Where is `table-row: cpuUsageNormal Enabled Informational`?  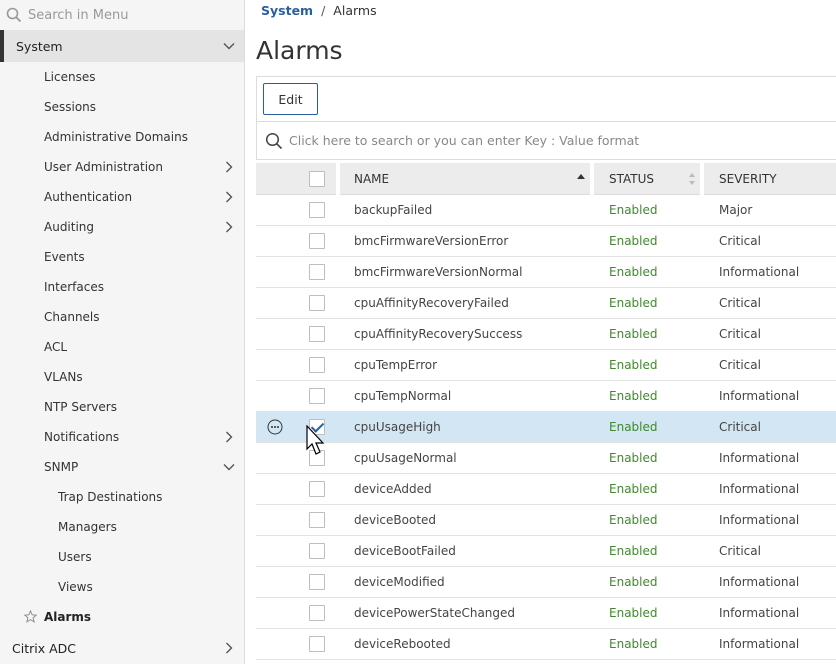
table-row: cpuUsageNormal Enabled Informational is located at coordinates (546, 458).